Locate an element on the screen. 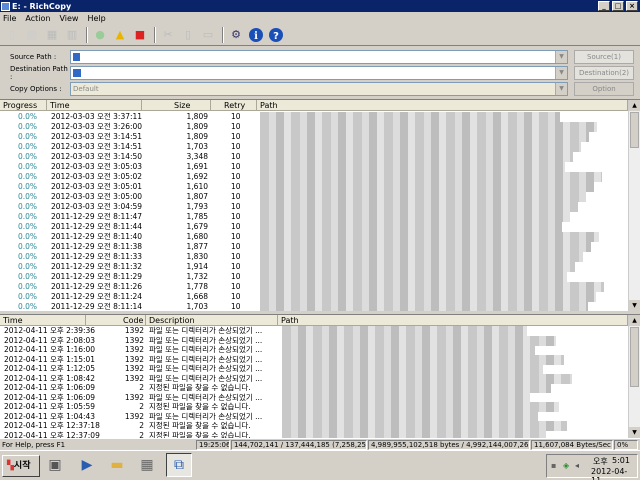  network-icon: ▪ is located at coordinates (553, 465).